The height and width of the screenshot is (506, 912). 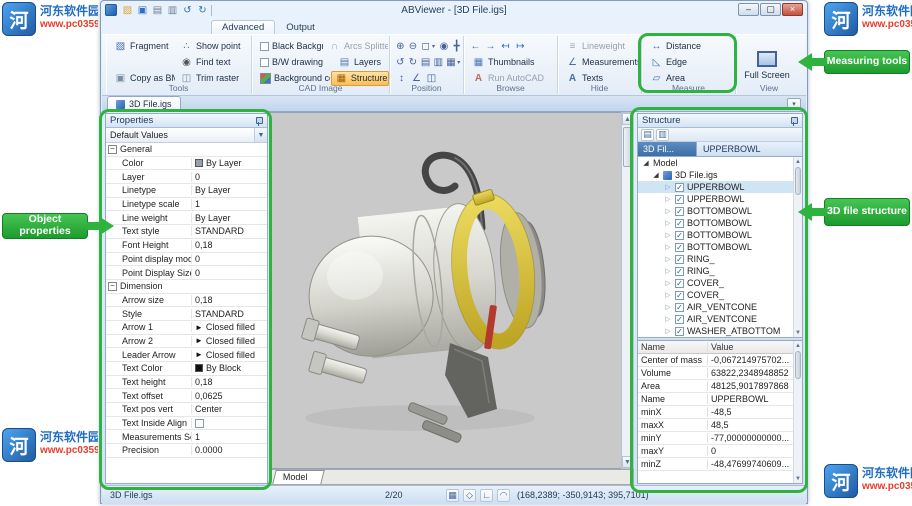 I want to click on tree-scrollbar: ▲ ▼, so click(x=797, y=247).